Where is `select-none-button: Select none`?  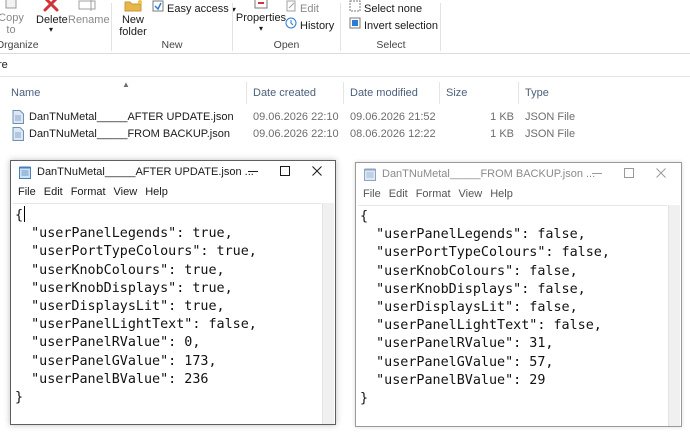 select-none-button: Select none is located at coordinates (385, 9).